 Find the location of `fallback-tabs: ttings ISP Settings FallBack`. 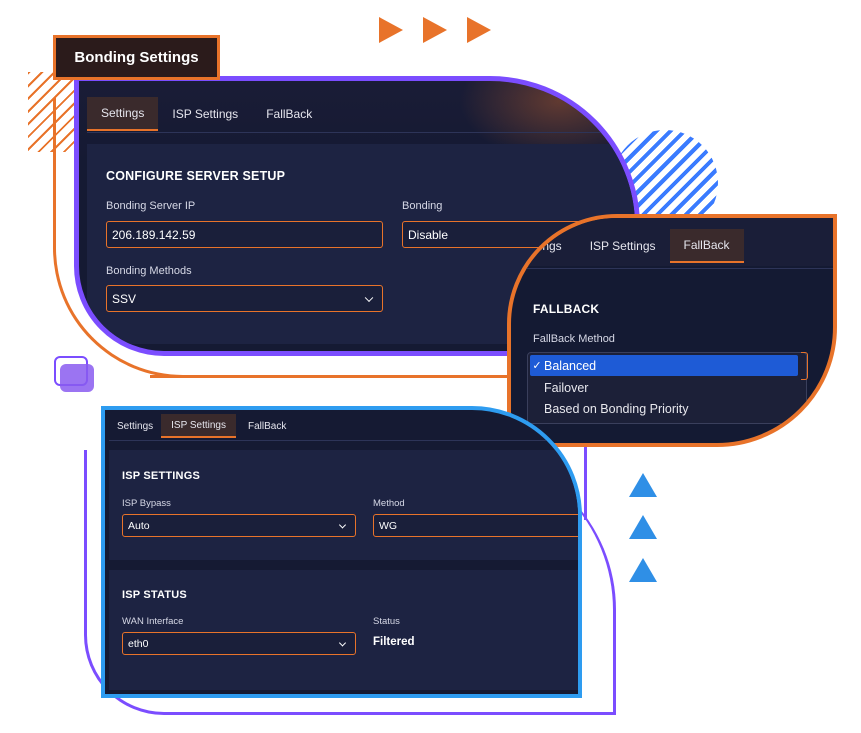

fallback-tabs: ttings ISP Settings FallBack is located at coordinates (638, 246).